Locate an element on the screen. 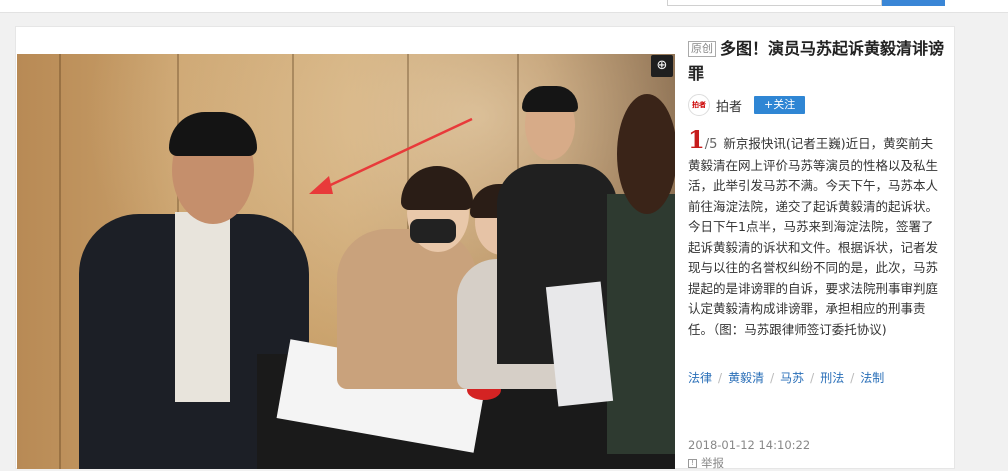 This screenshot has width=1008, height=471. article-title-row: 原创 多图！演员马苏起诉黄毅清诽谤罪 is located at coordinates (816, 61).